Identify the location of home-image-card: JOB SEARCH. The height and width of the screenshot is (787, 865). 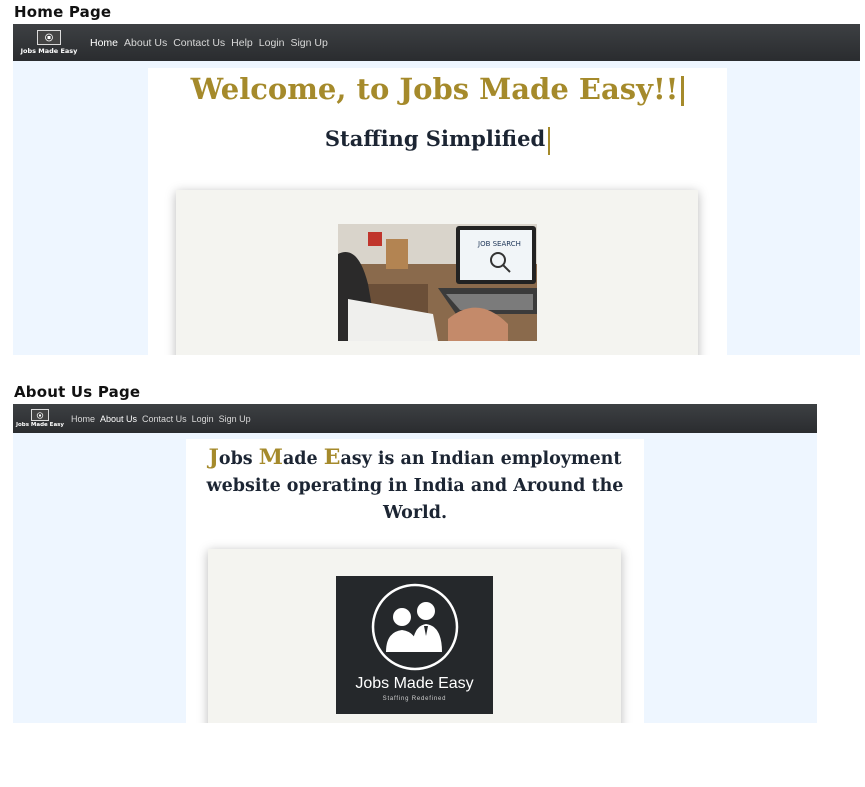
(437, 272).